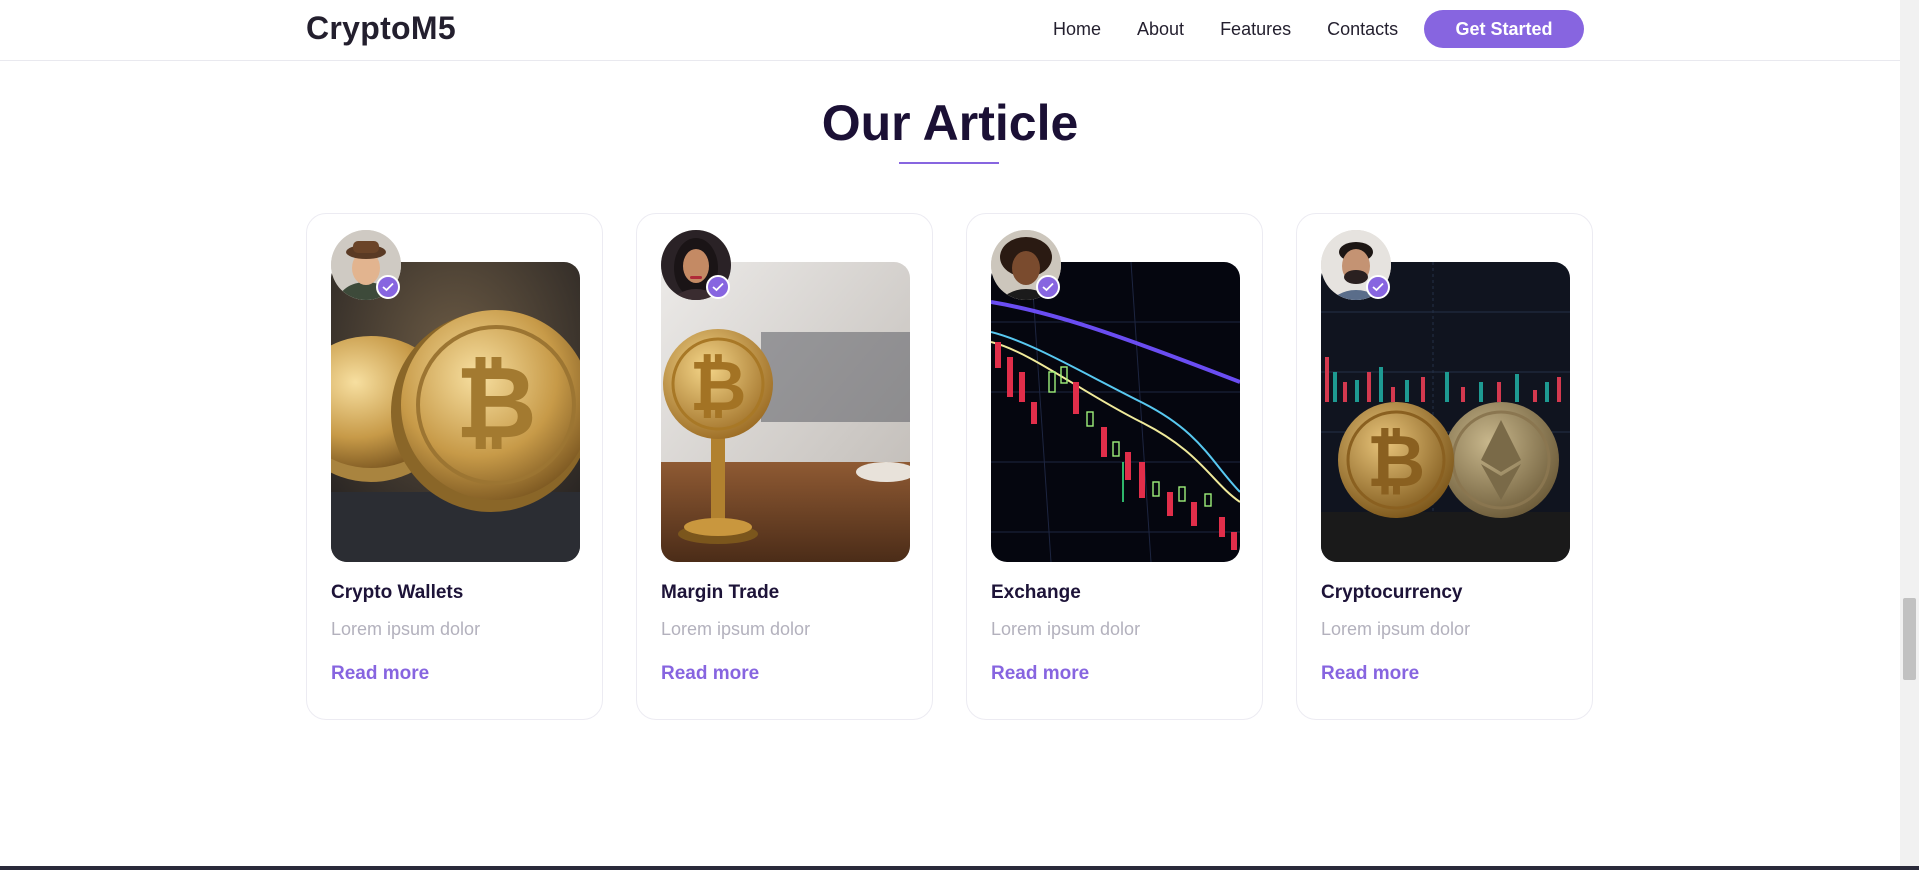 The height and width of the screenshot is (870, 1919). Describe the element at coordinates (1909, 433) in the screenshot. I see `vertical-scrollbar` at that location.